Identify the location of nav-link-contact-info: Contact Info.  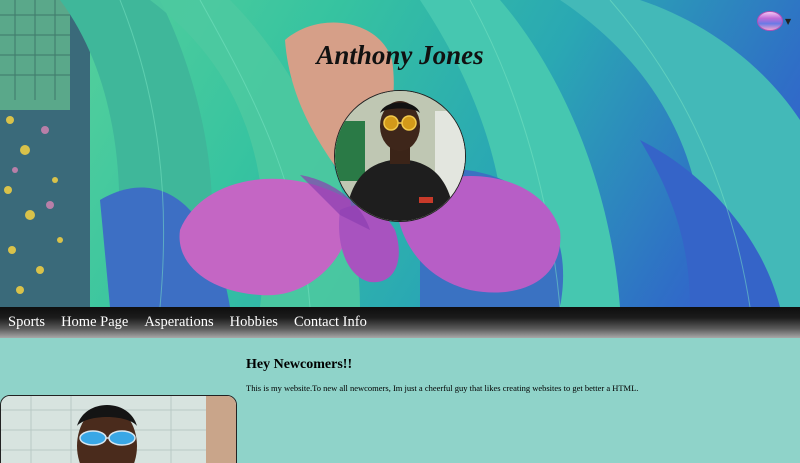
(330, 322).